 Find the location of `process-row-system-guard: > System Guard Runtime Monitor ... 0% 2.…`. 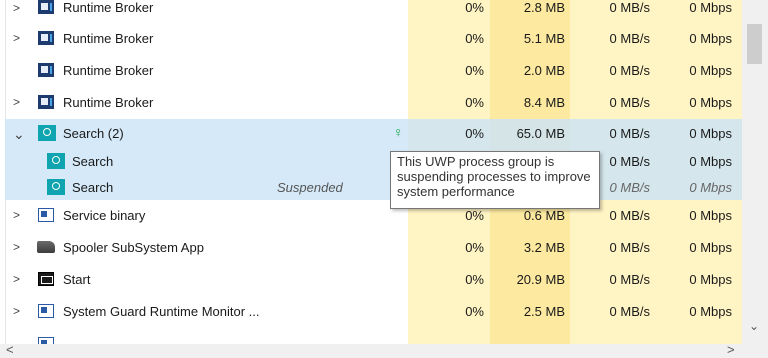

process-row-system-guard: > System Guard Runtime Monitor ... 0% 2.… is located at coordinates (371, 311).